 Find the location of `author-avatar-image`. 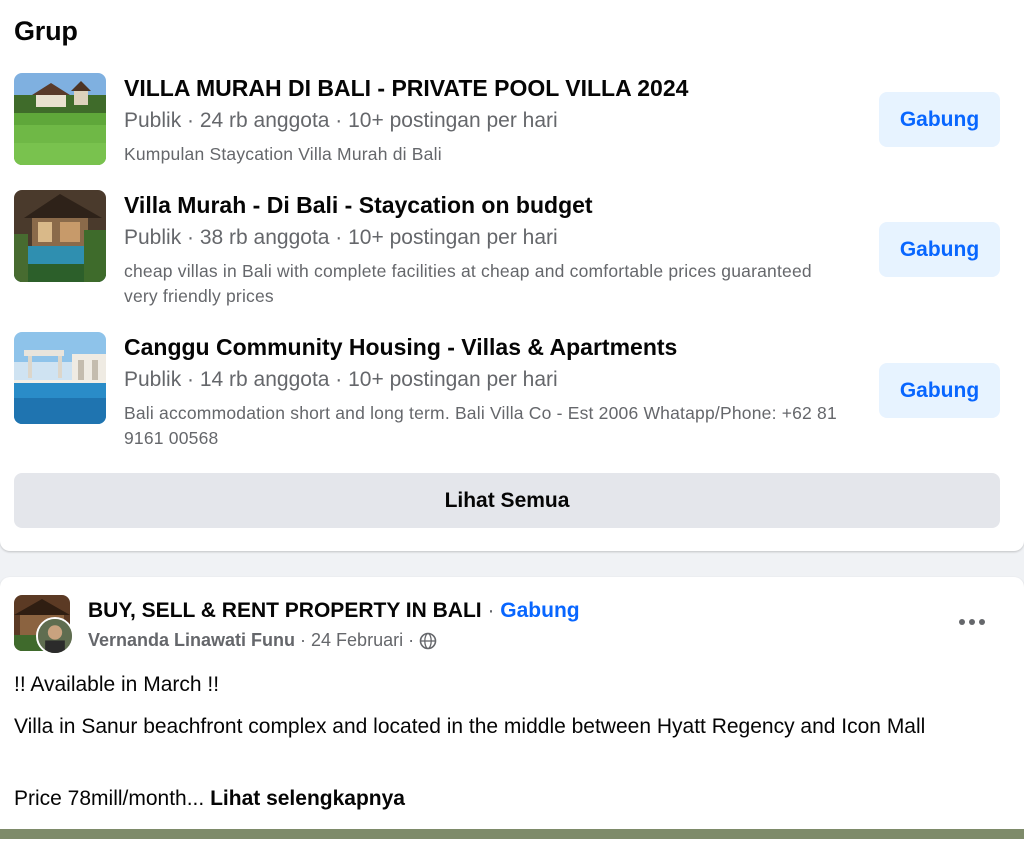

author-avatar-image is located at coordinates (55, 636).